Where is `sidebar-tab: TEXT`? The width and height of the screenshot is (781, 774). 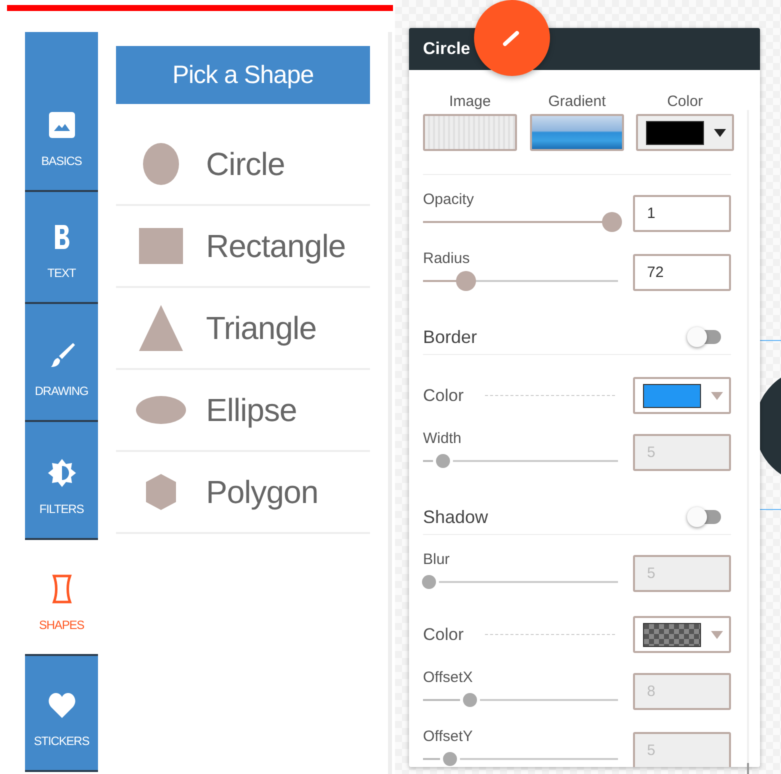
sidebar-tab: TEXT is located at coordinates (61, 248).